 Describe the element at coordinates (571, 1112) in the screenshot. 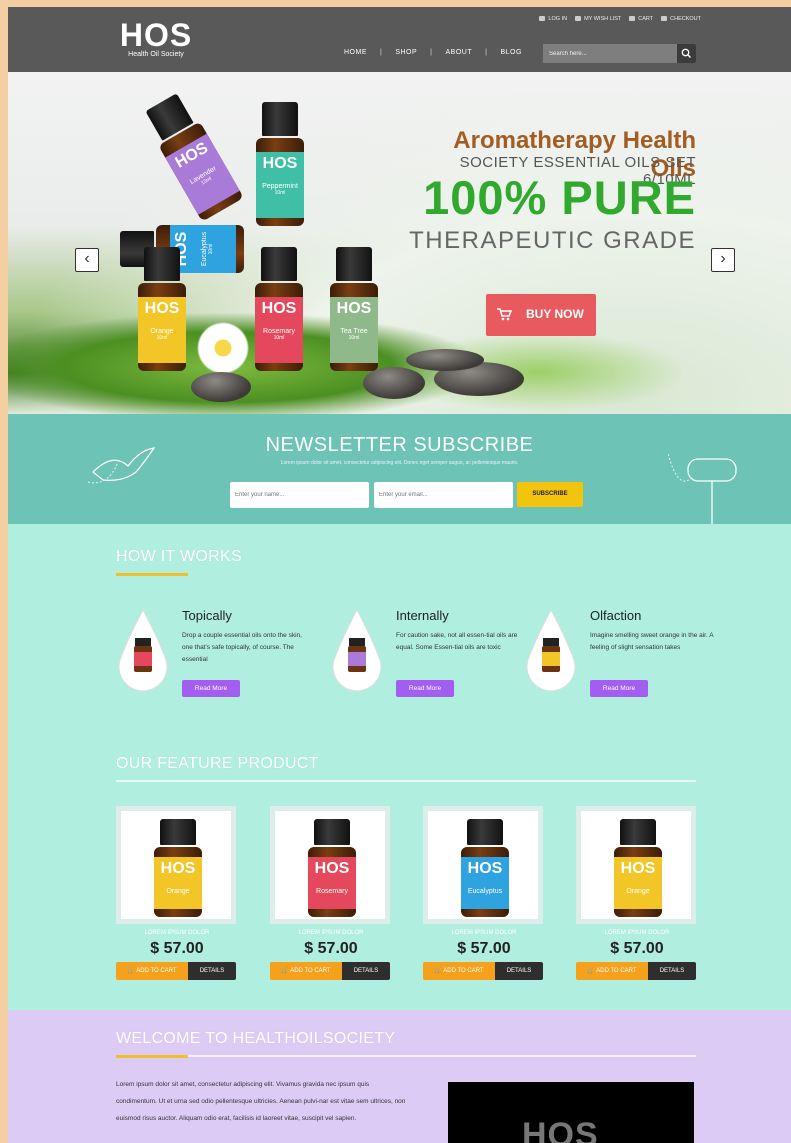

I see `video-player: HOS` at that location.